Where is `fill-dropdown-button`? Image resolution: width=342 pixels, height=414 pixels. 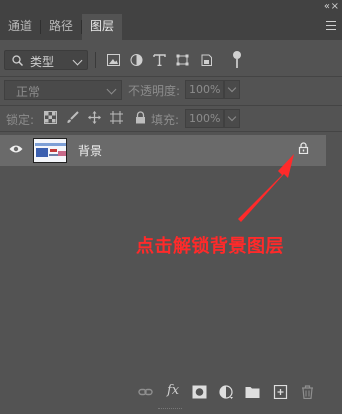
fill-dropdown-button is located at coordinates (232, 118).